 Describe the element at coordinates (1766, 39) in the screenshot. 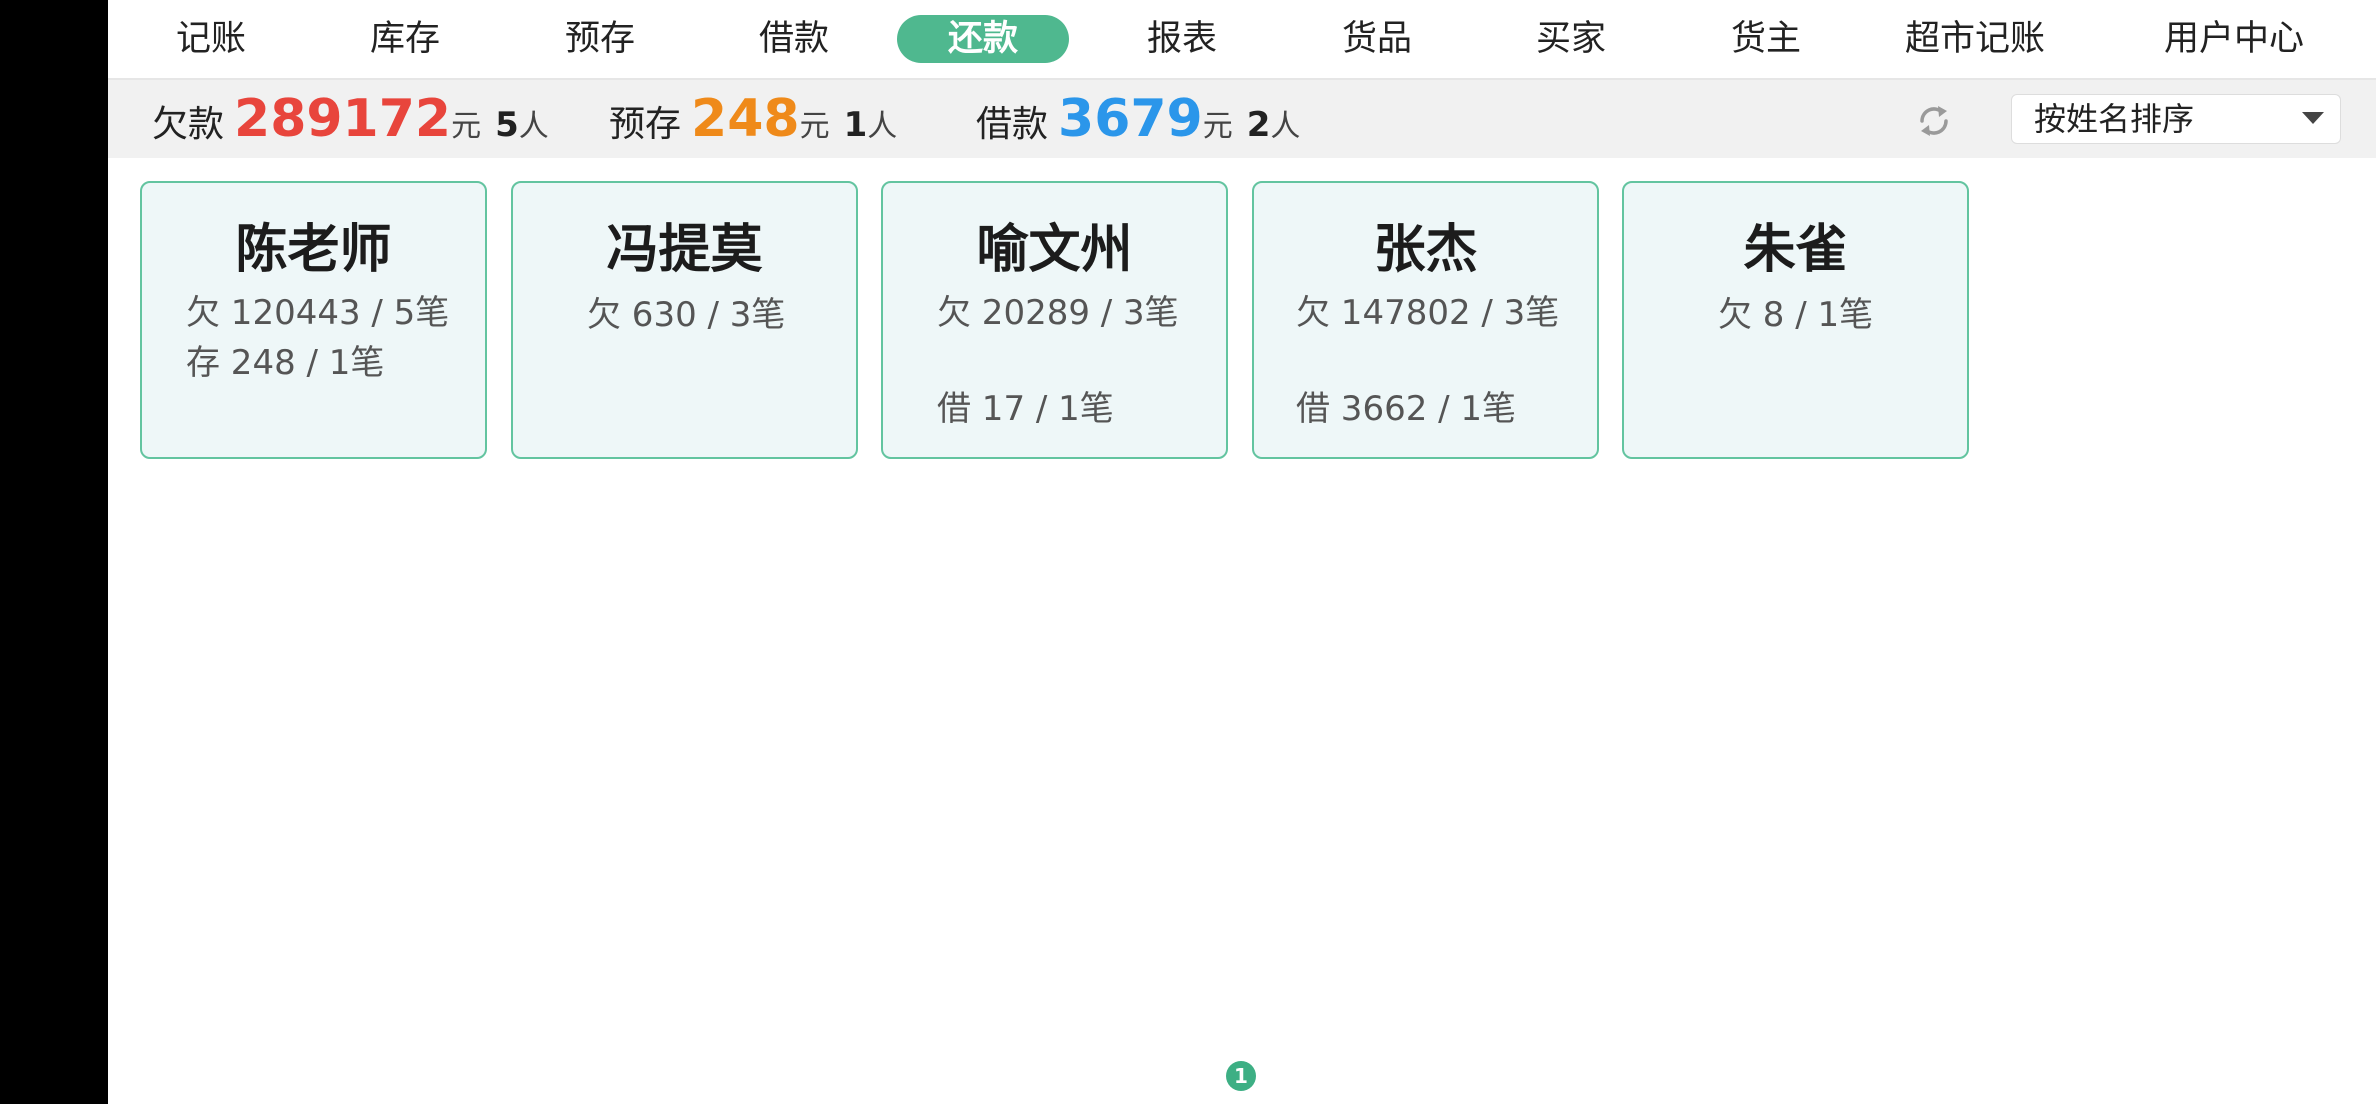

I see `tab-owners: 货主` at that location.